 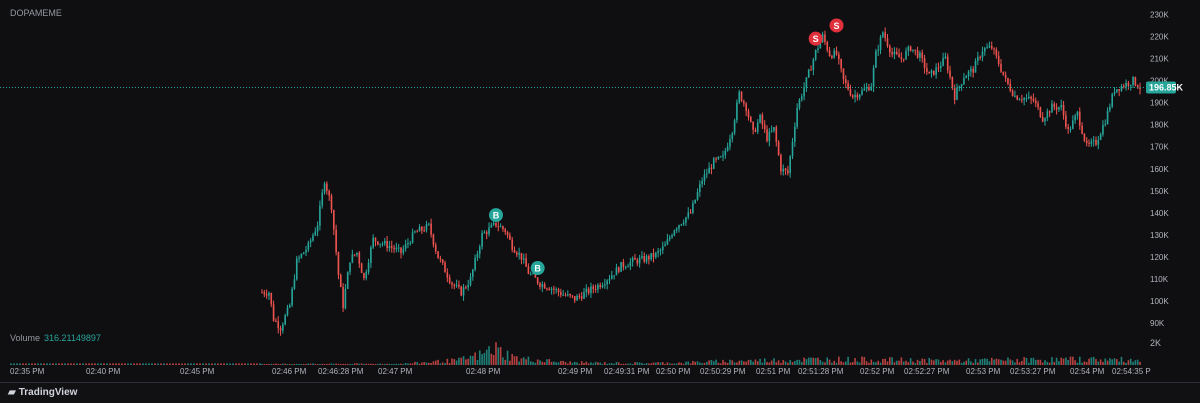 I want to click on tradingview-brand: ▰ TradingView, so click(x=42, y=392).